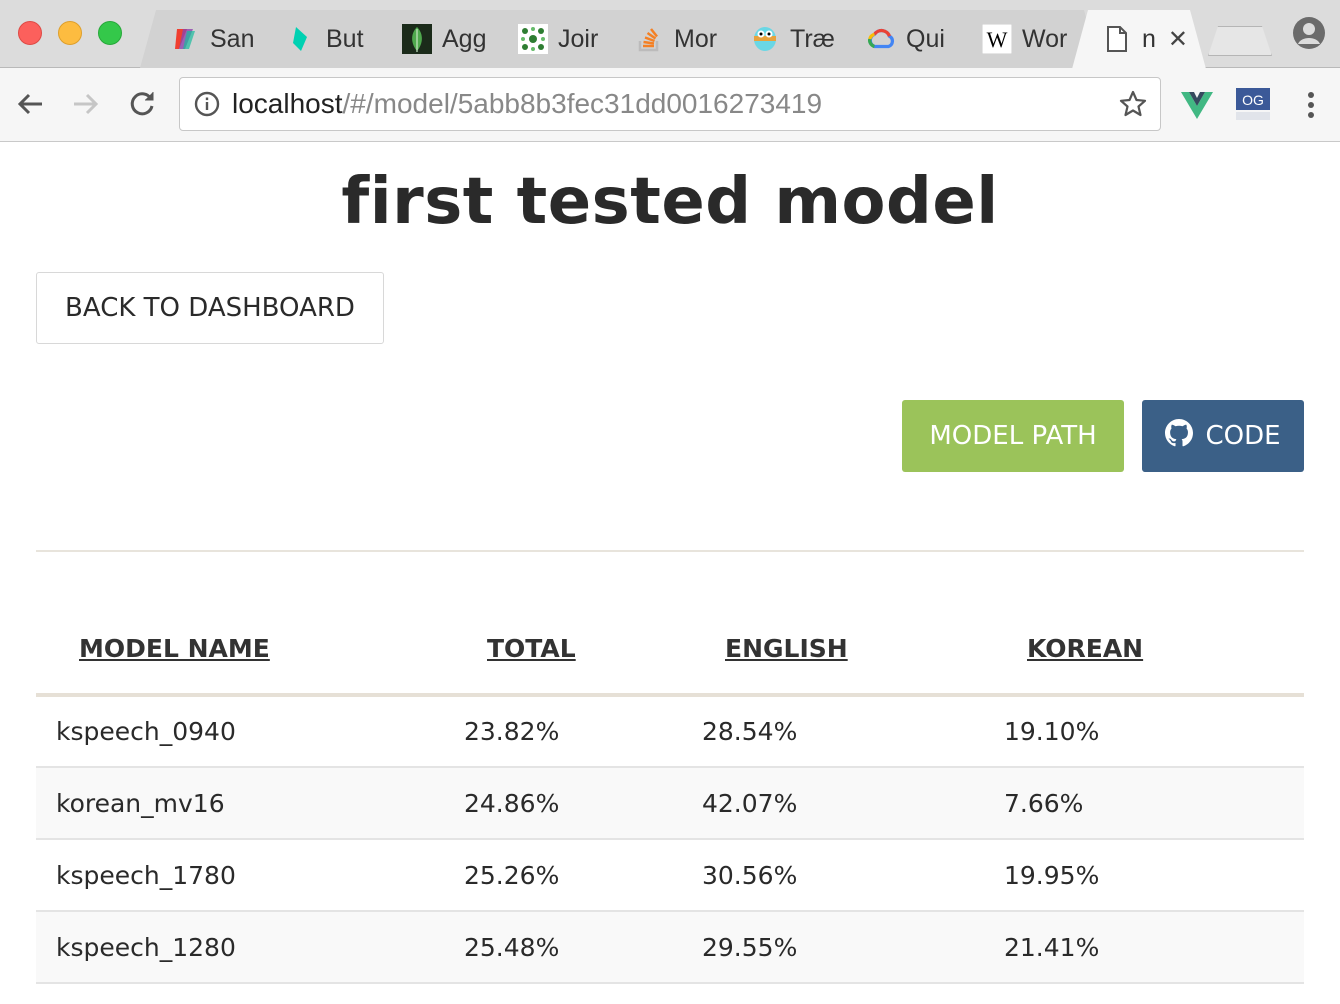 The width and height of the screenshot is (1340, 1004). I want to click on bookmark-star-icon, so click(1133, 106).